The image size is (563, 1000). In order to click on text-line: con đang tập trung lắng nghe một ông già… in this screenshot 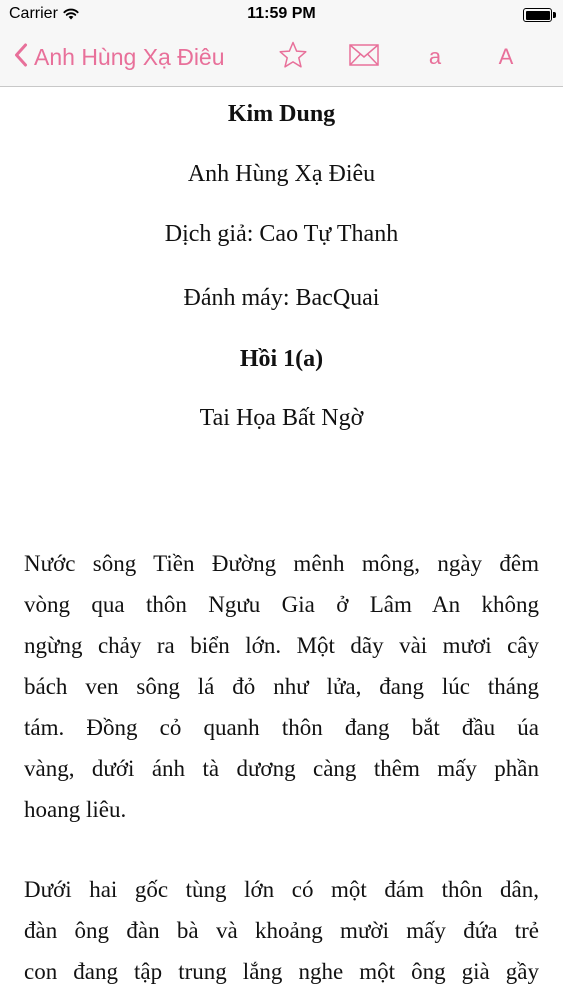, I will do `click(281, 971)`.